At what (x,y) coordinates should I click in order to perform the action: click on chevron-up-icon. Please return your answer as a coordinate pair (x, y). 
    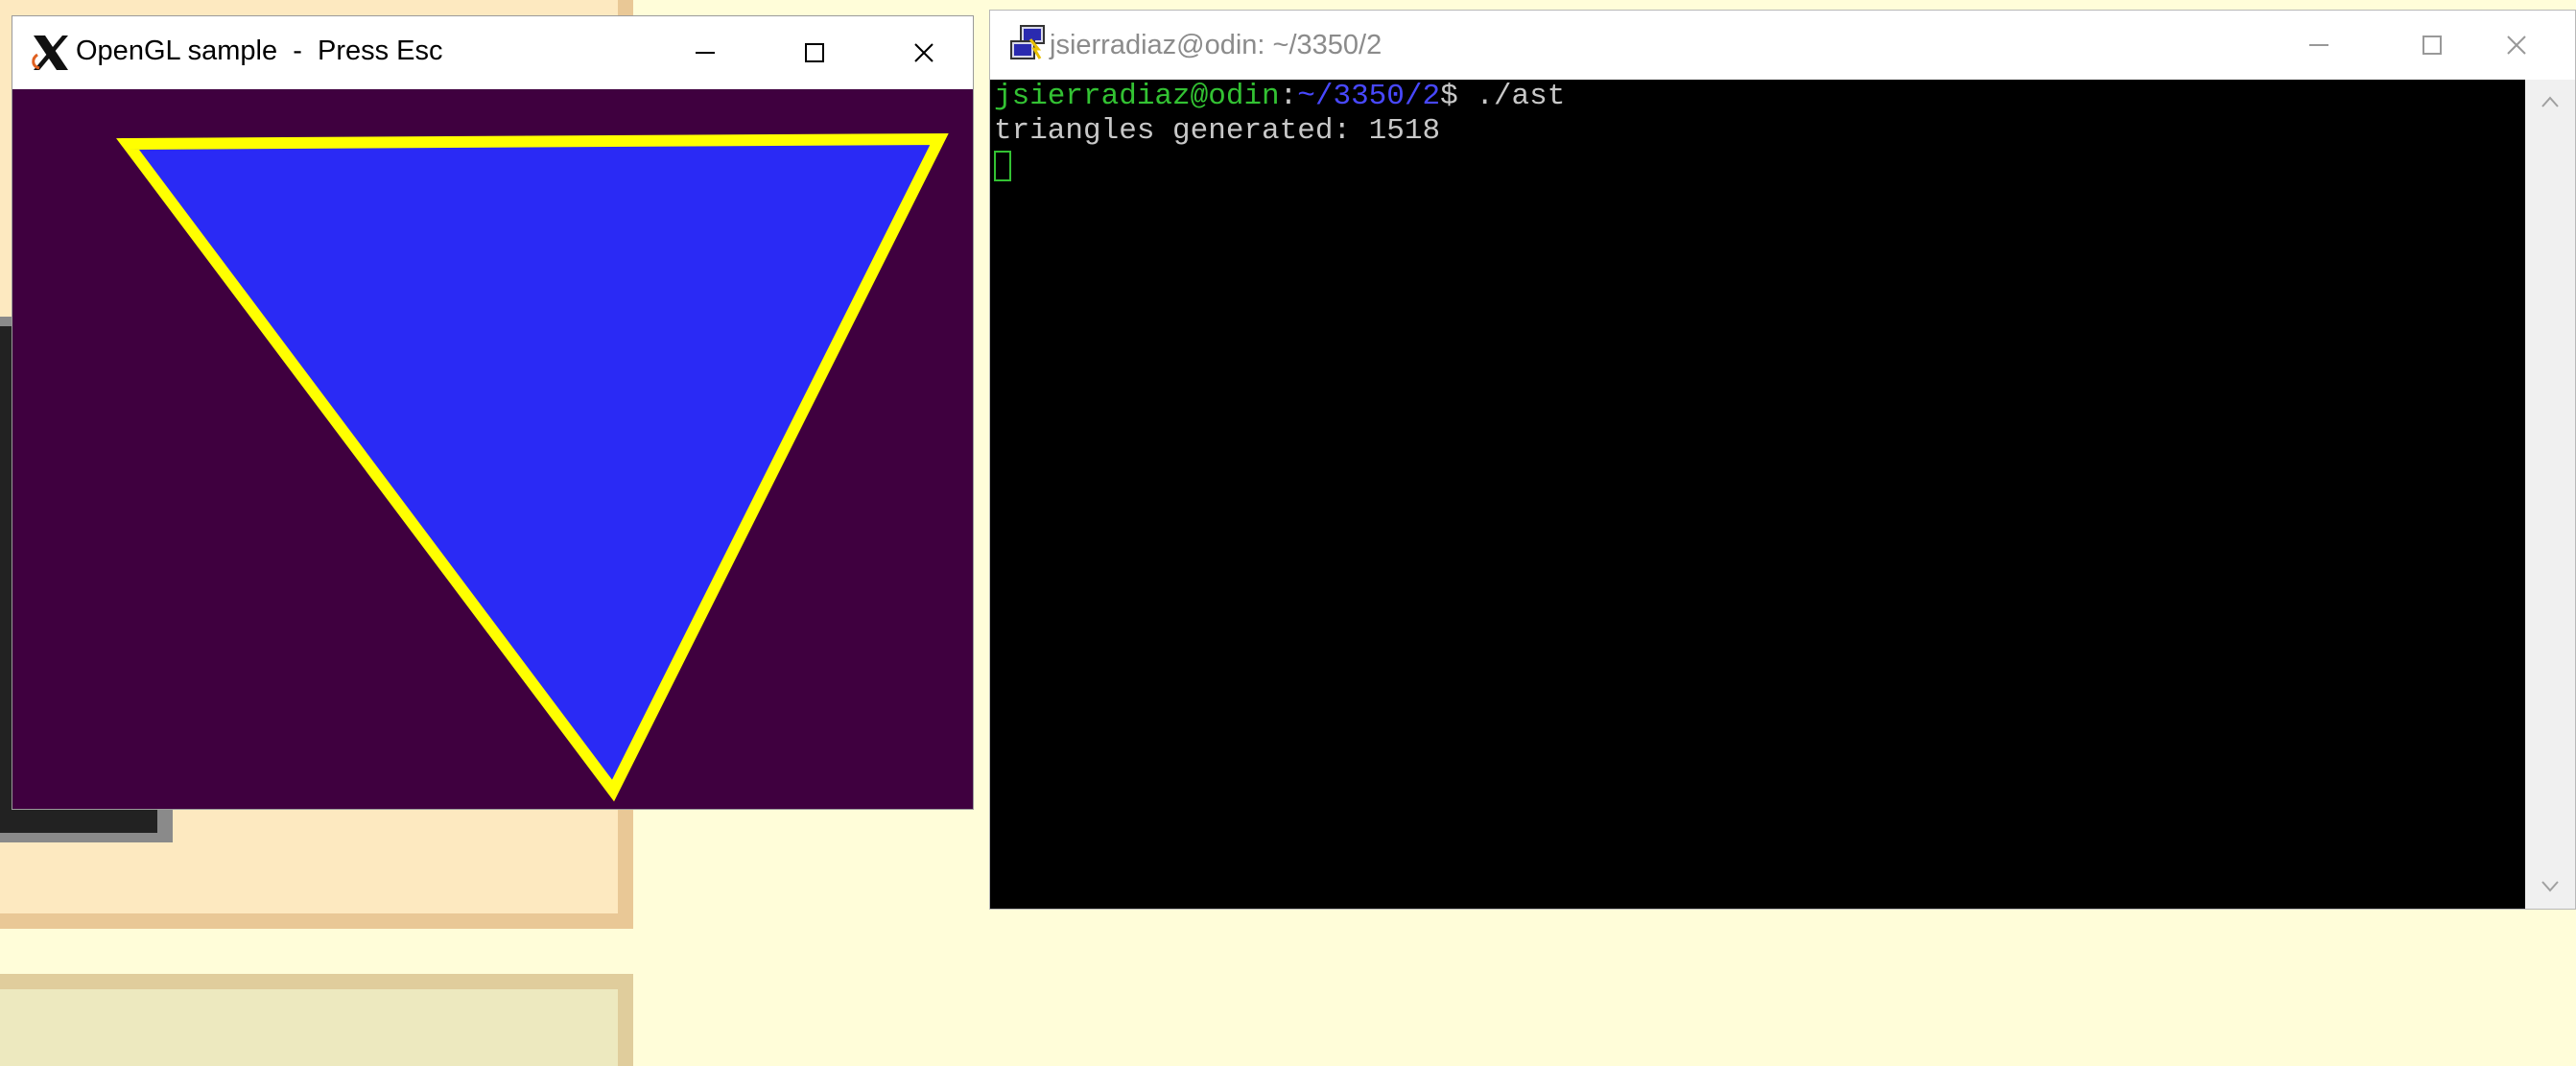
    Looking at the image, I should click on (2550, 101).